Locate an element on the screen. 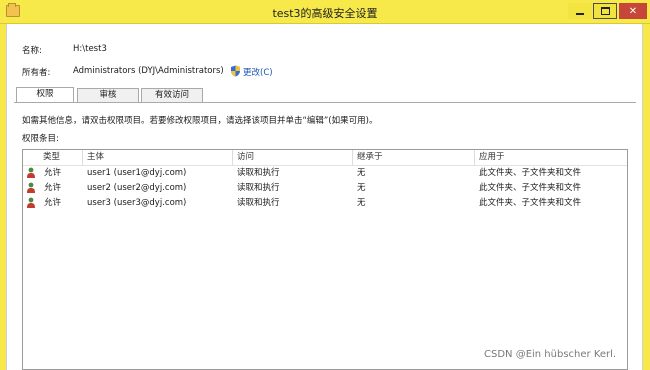  watermark-text: CSDN @Ein hübscher Kerl. is located at coordinates (550, 354).